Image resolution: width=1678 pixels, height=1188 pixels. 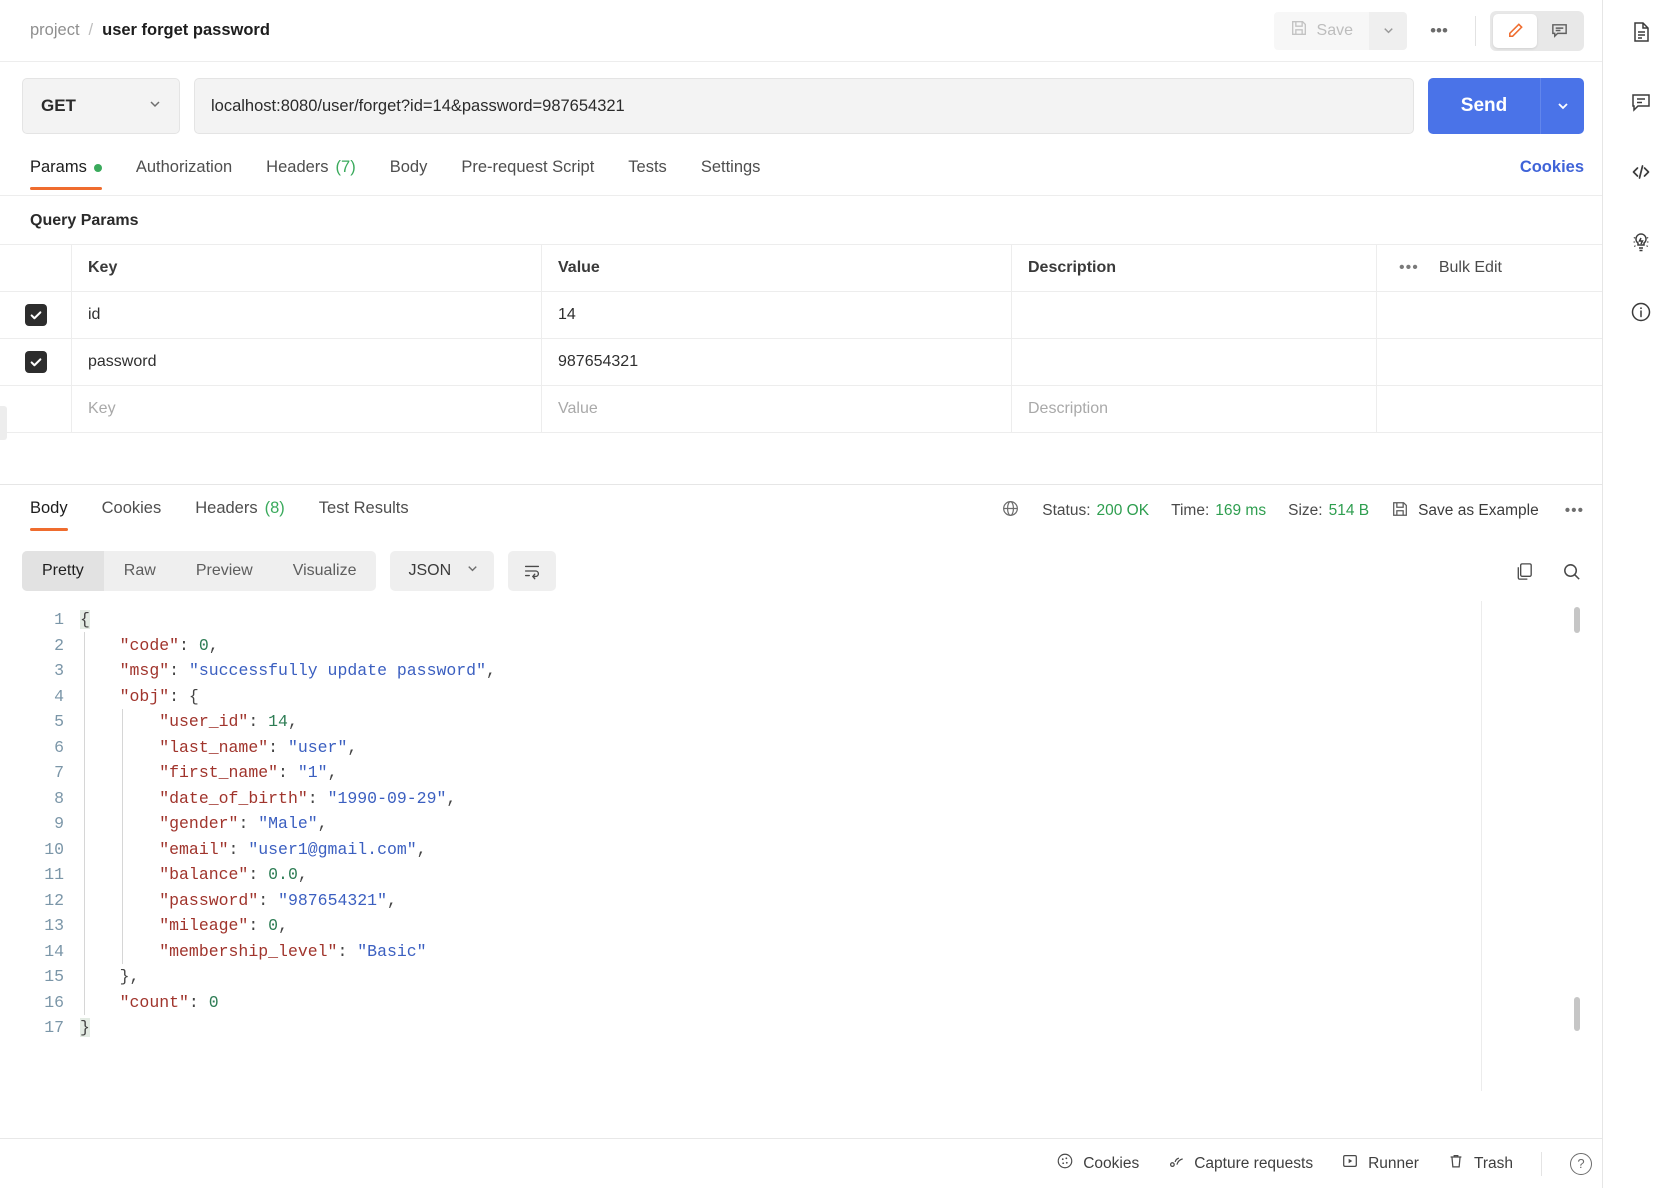 I want to click on tab-authorization: Authorization, so click(x=193, y=174).